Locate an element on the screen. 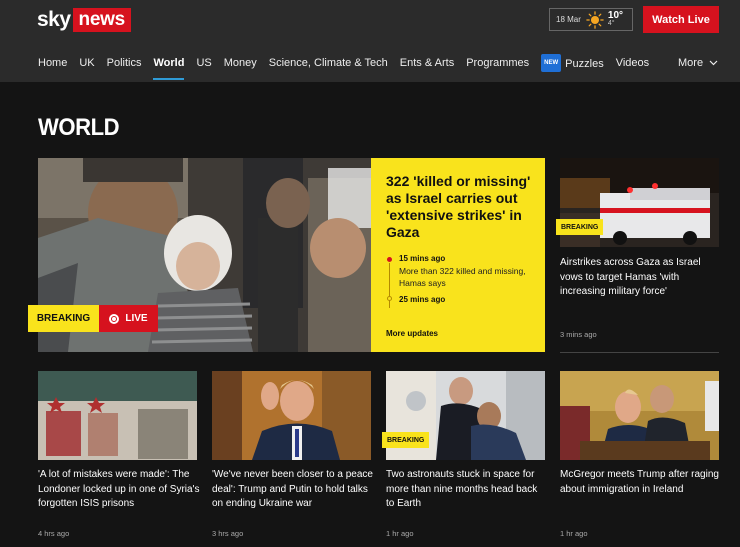  weather-widget: 18 Mar 10° 4° is located at coordinates (591, 19).